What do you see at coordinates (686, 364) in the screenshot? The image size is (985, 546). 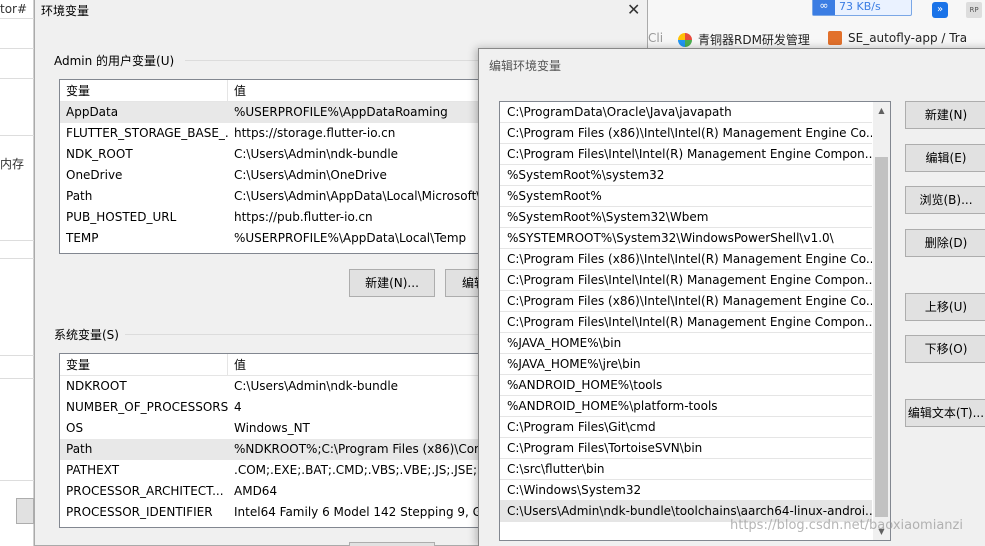 I see `list-item: %JAVA_HOME%\jre\bin` at bounding box center [686, 364].